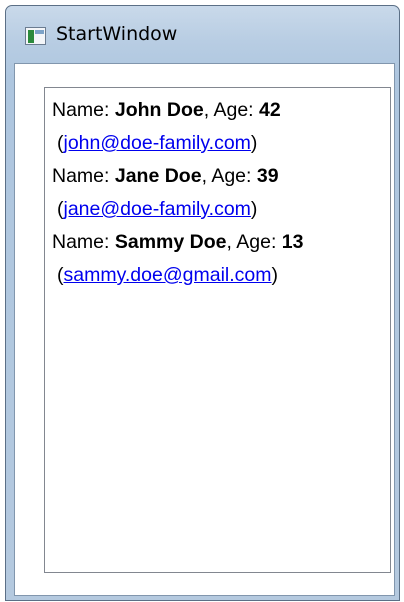 This screenshot has height=602, width=404. Describe the element at coordinates (267, 176) in the screenshot. I see `person-age: 39` at that location.